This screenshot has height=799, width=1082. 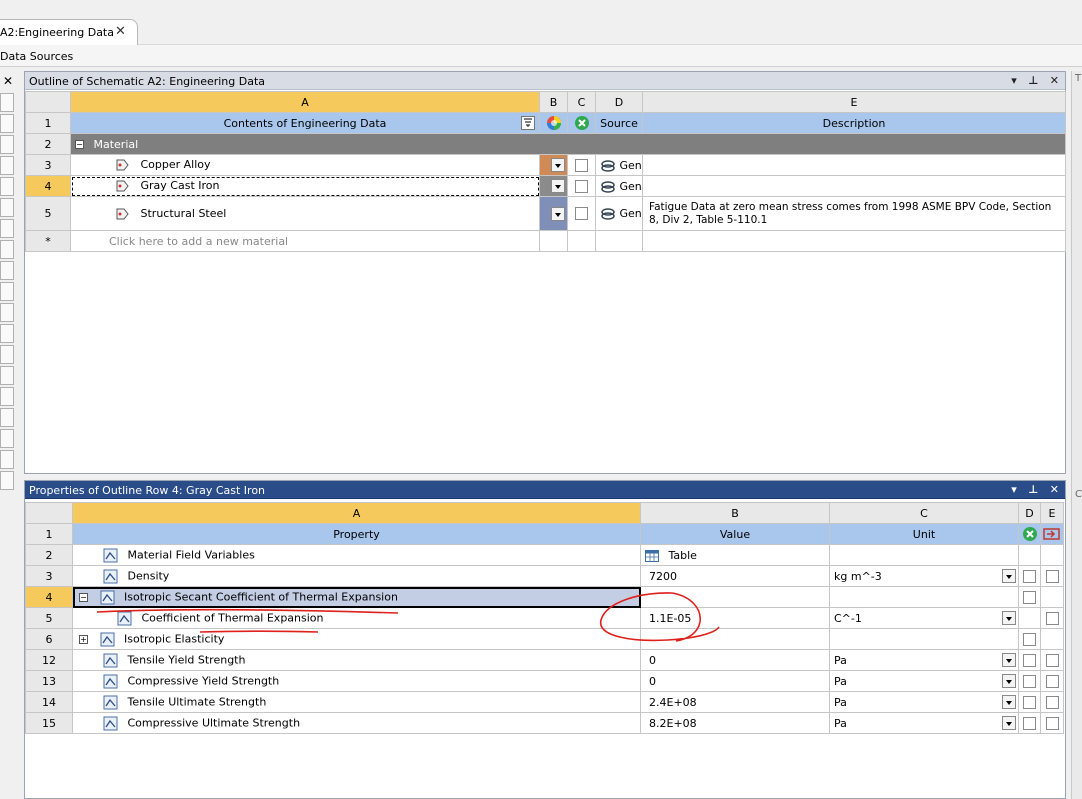 I want to click on unit-cell: kg m^-3, so click(x=924, y=576).